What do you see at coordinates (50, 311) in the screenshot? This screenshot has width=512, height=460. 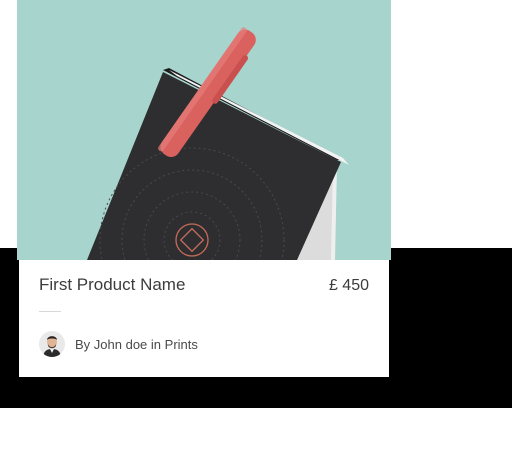 I see `divider` at bounding box center [50, 311].